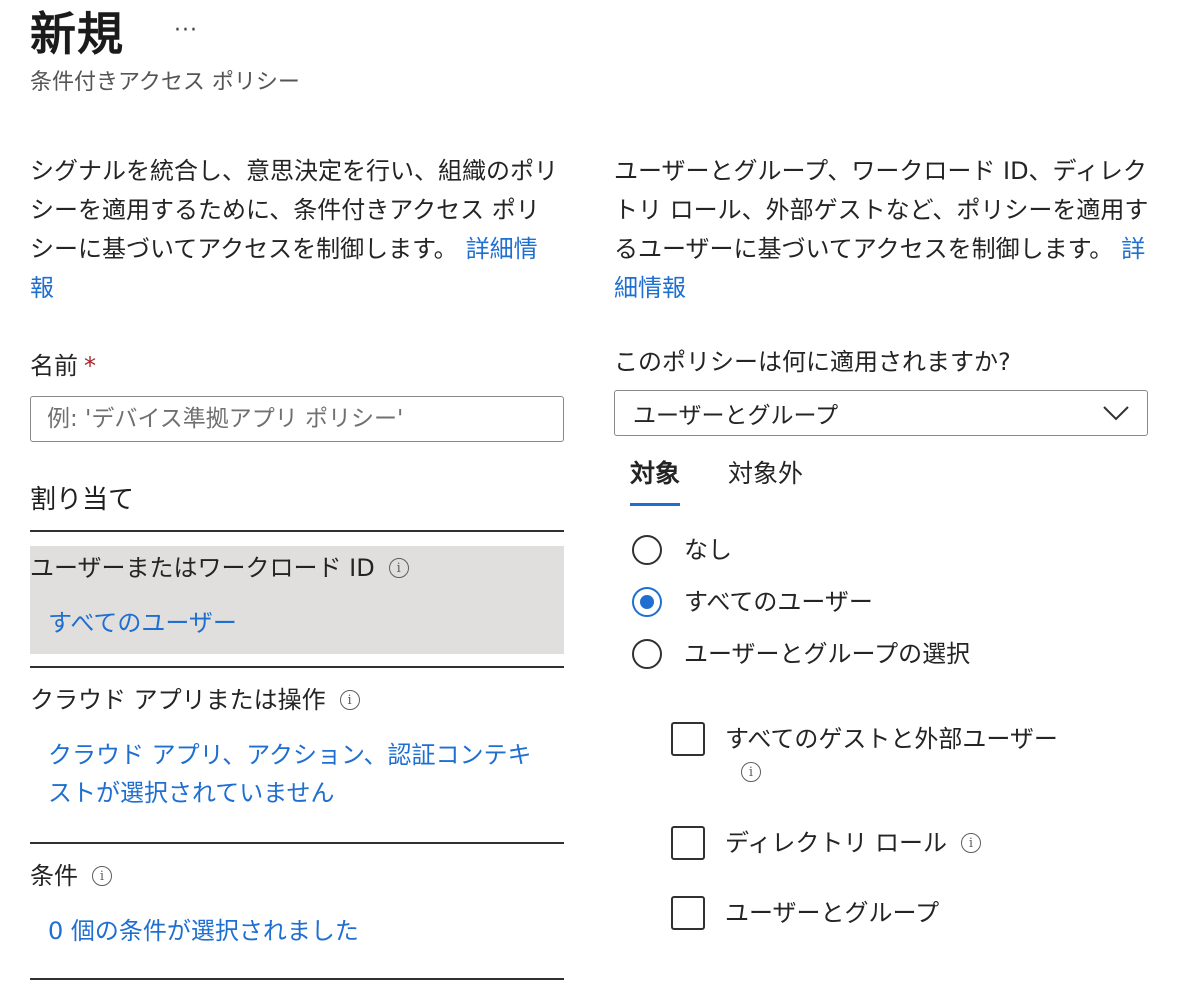 The width and height of the screenshot is (1200, 988). I want to click on checkbox-label: ディレクトリ ロール i, so click(853, 843).